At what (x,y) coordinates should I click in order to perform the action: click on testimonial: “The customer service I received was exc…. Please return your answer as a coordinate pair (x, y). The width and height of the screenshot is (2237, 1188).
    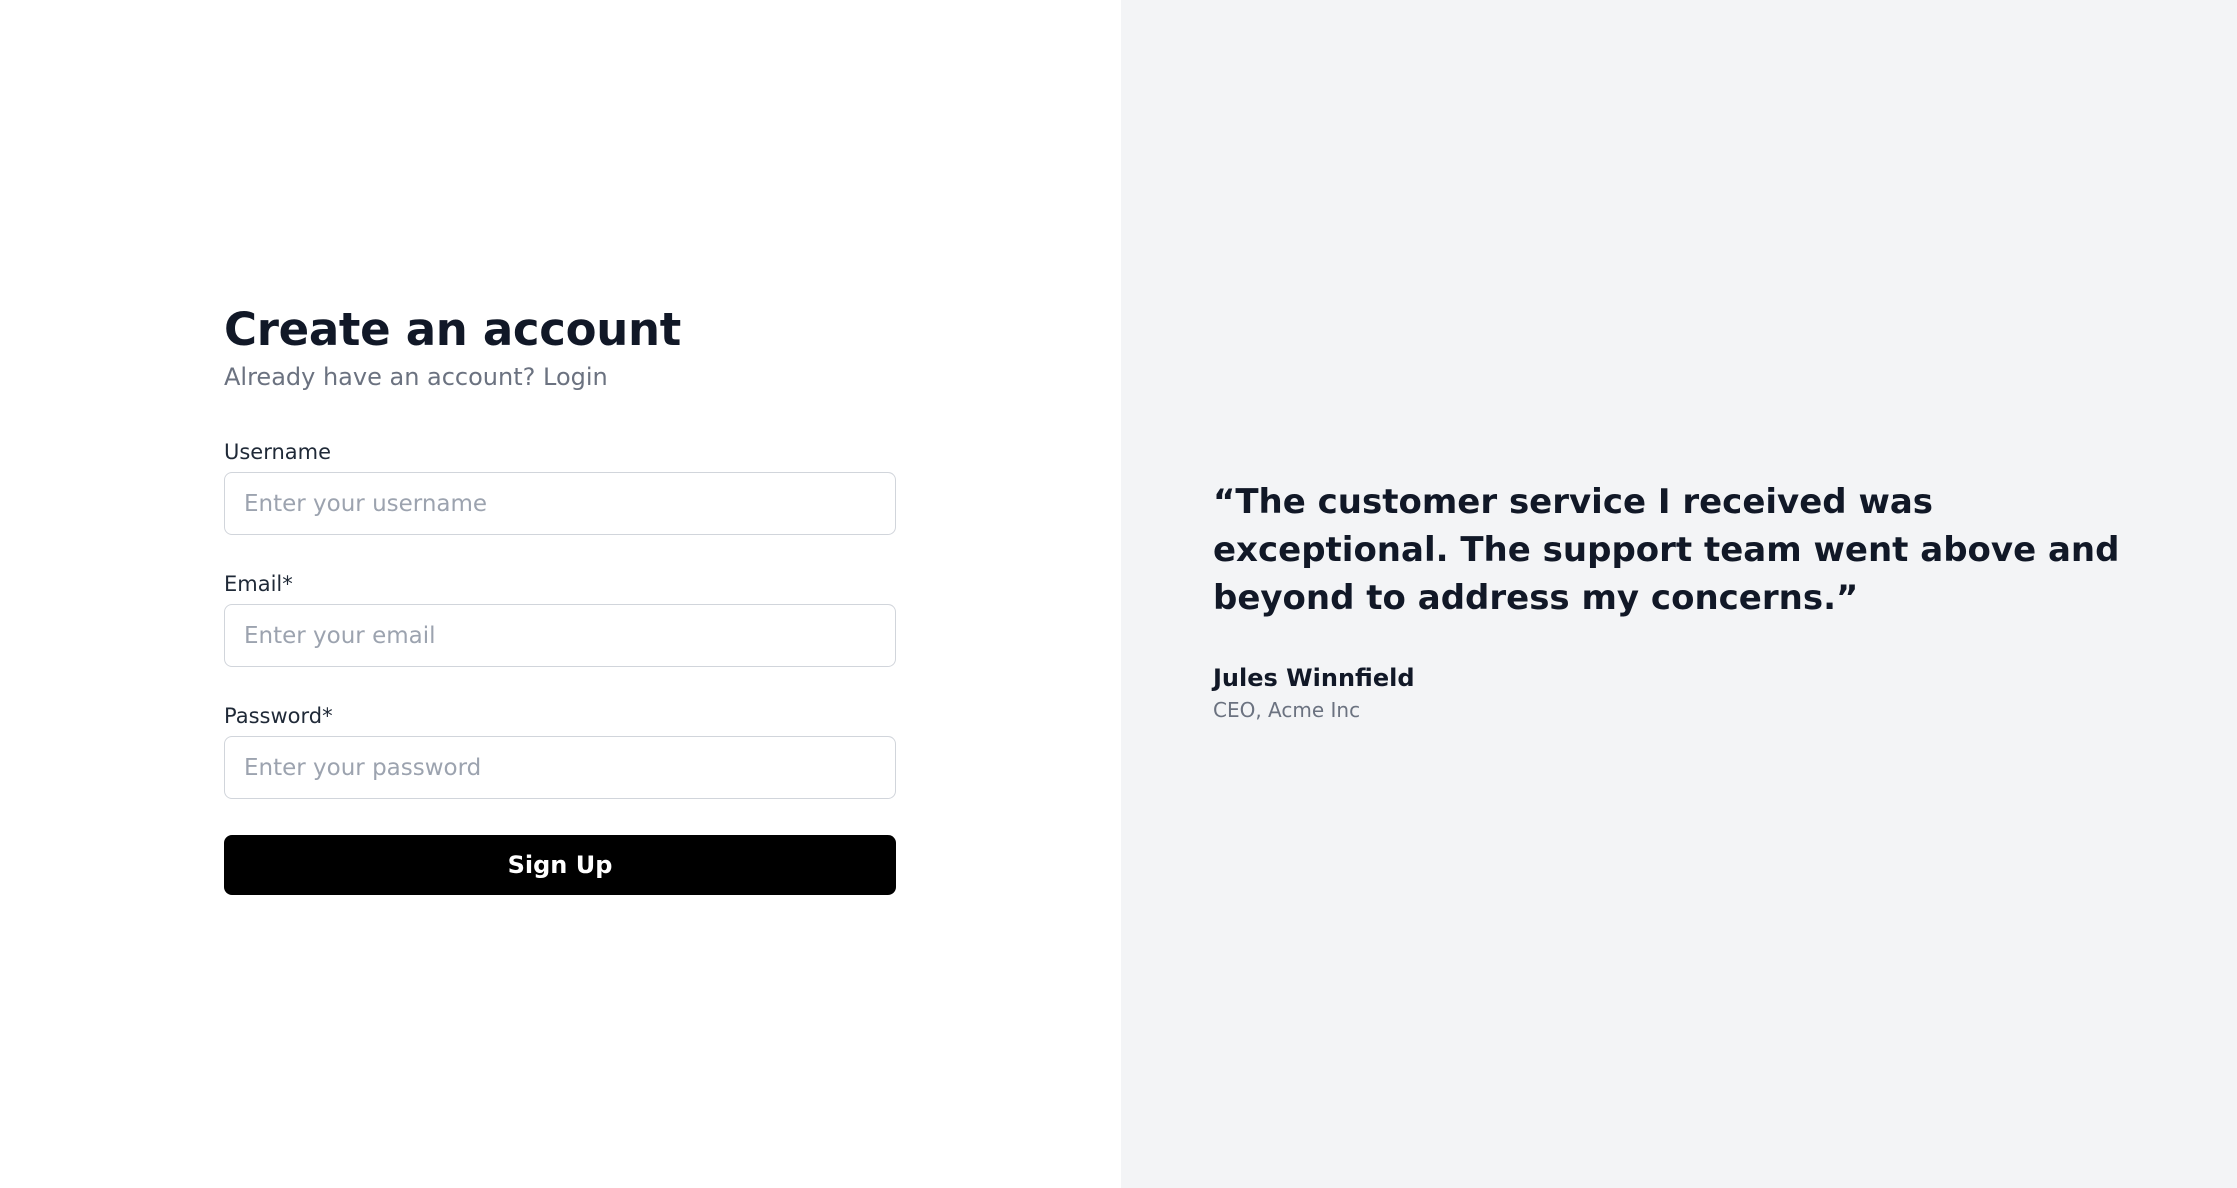
    Looking at the image, I should click on (1673, 601).